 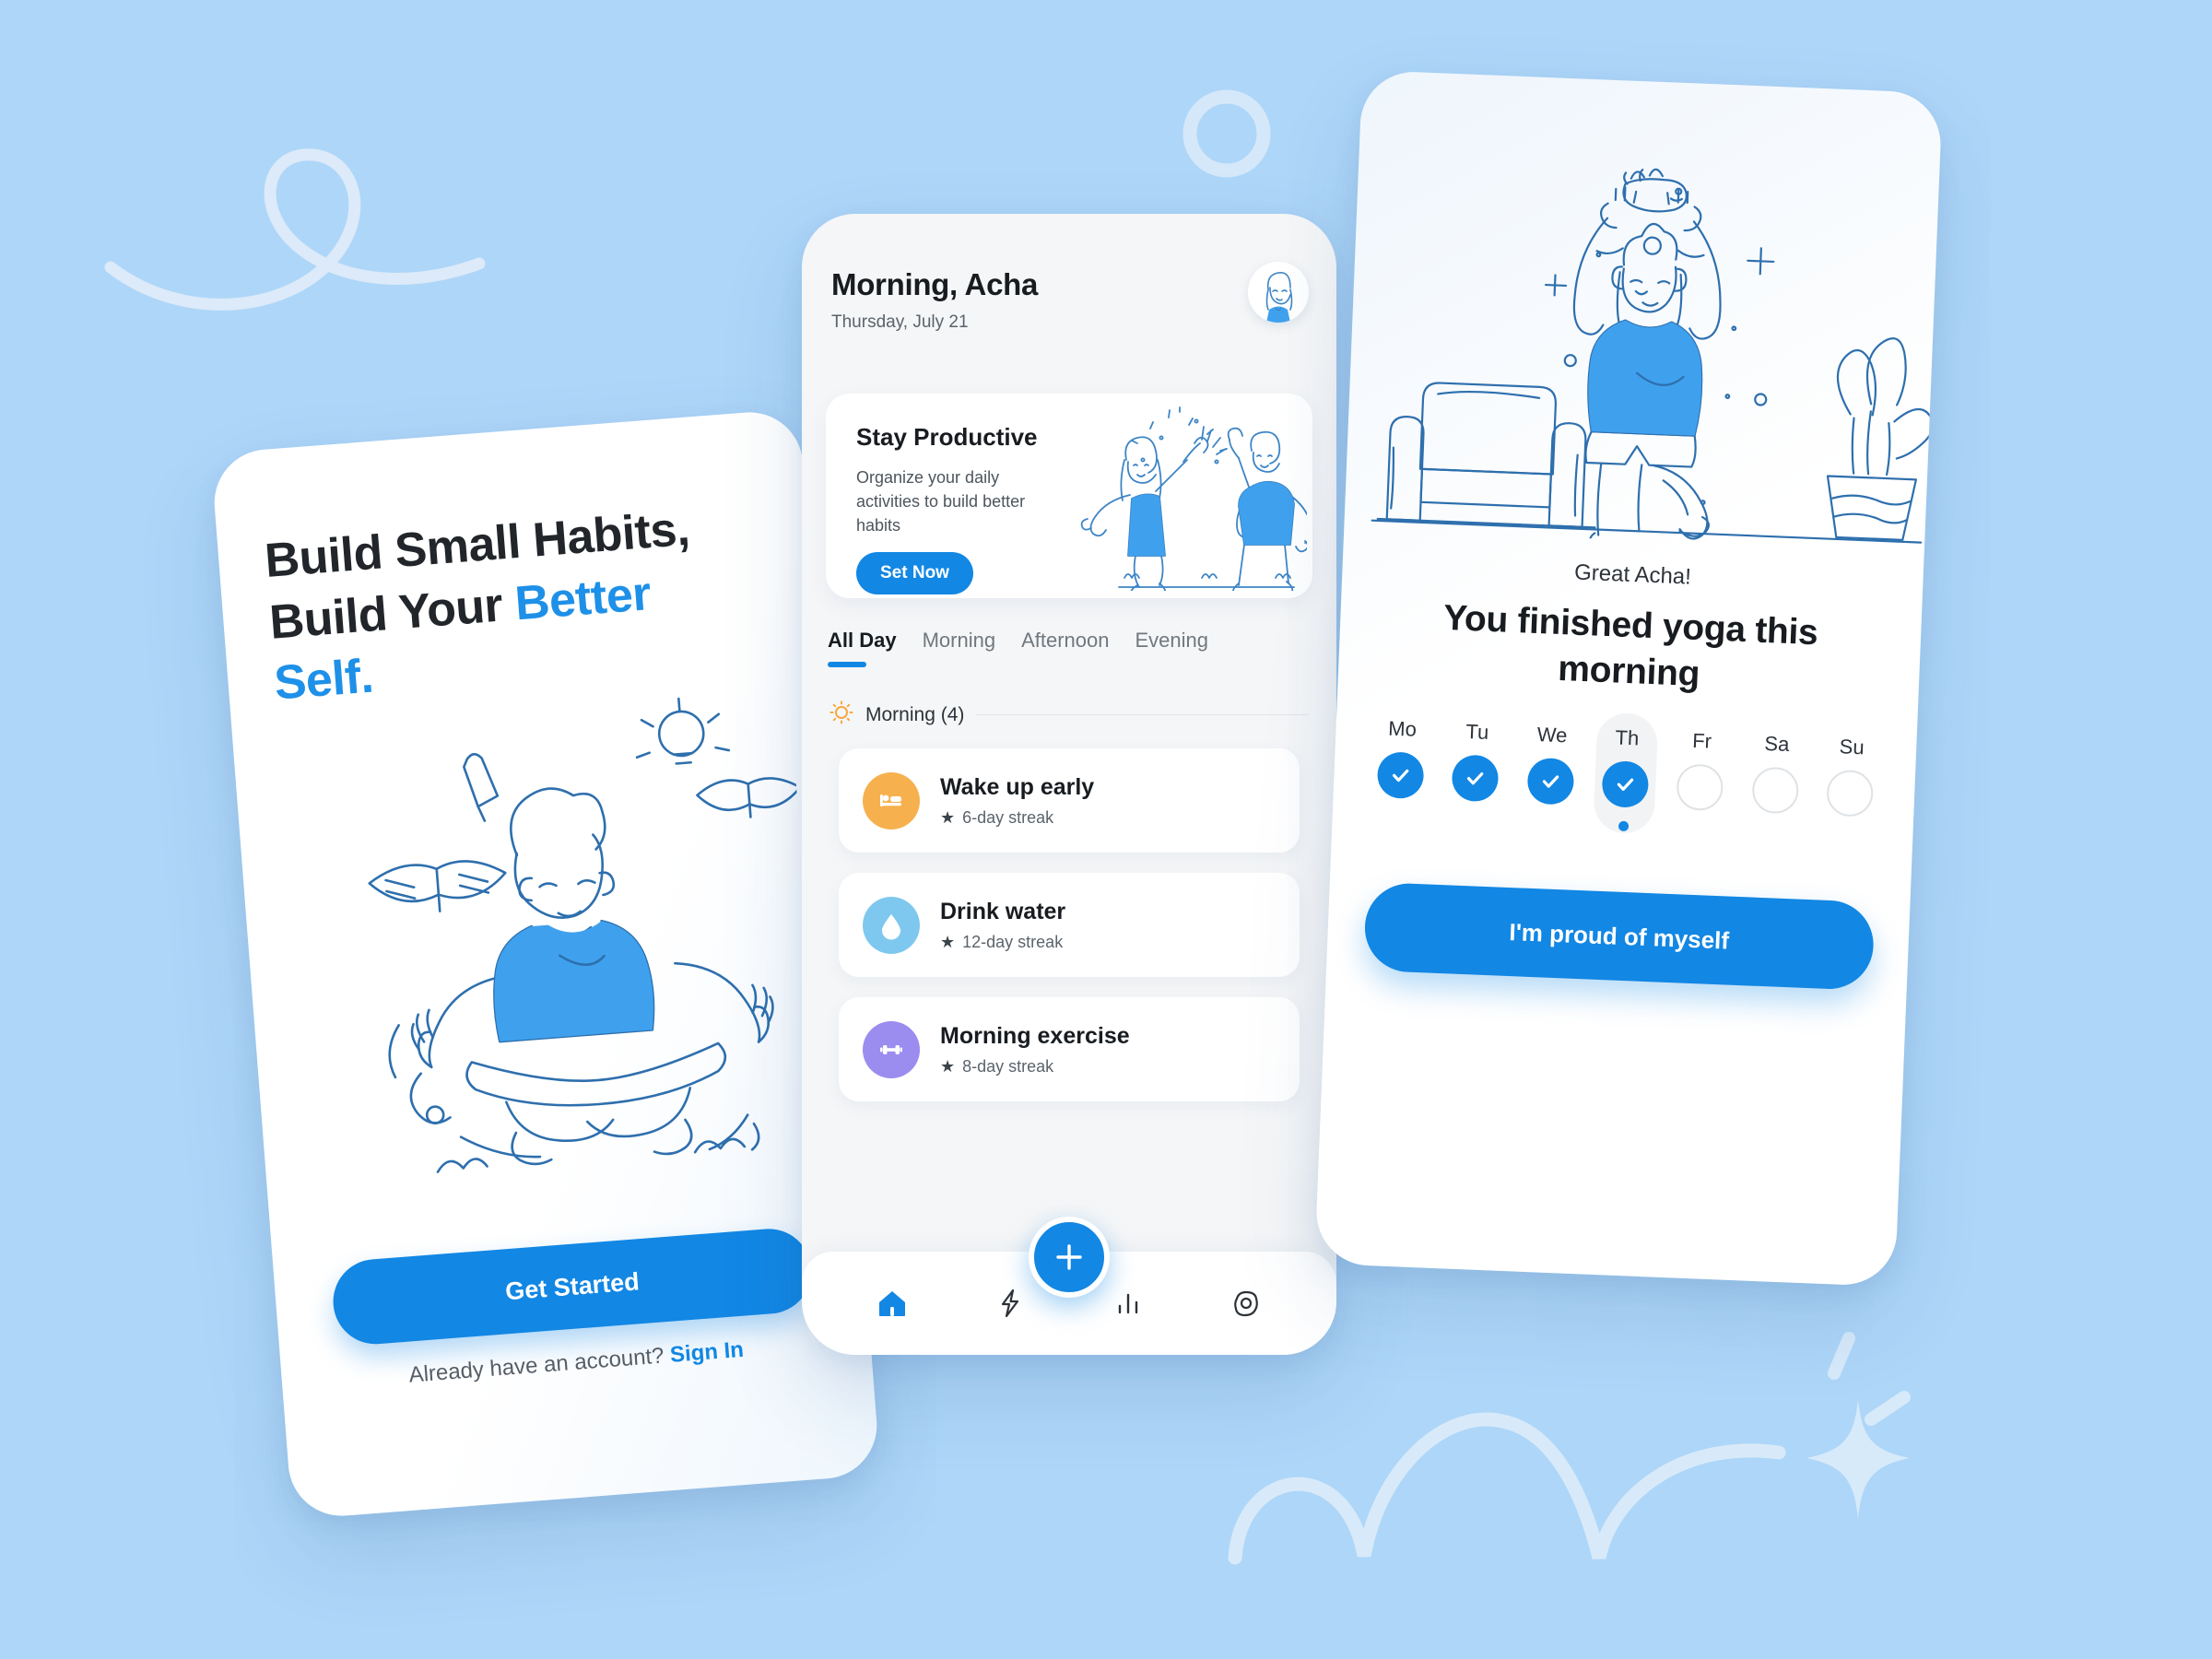 I want to click on day-label: We, so click(x=1552, y=735).